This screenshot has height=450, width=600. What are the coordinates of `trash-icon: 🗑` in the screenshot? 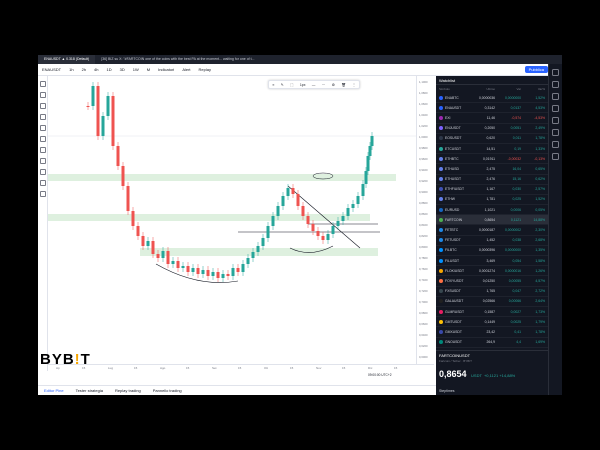 It's located at (343, 85).